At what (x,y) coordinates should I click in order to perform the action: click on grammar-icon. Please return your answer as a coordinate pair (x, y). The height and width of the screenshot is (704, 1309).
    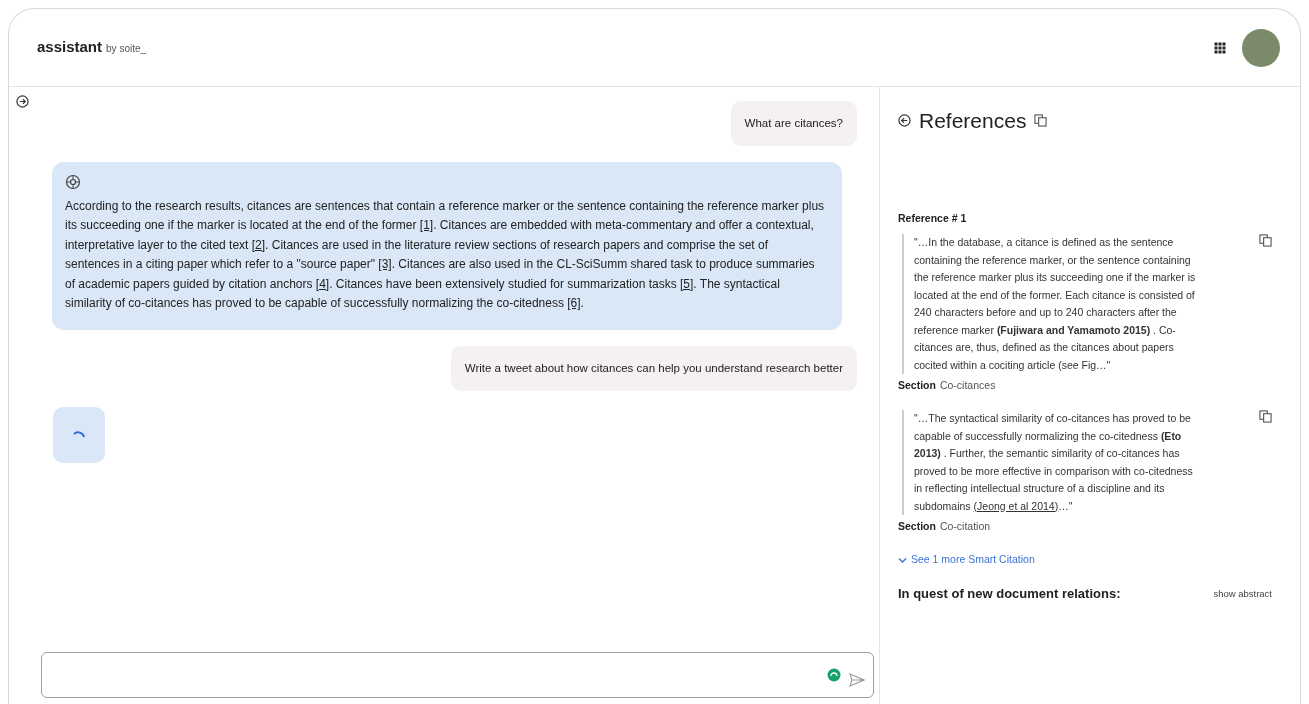
    Looking at the image, I should click on (834, 675).